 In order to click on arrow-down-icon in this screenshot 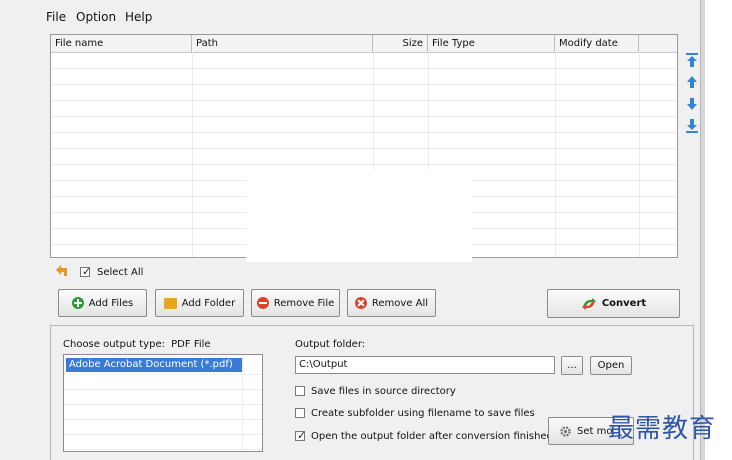, I will do `click(692, 104)`.